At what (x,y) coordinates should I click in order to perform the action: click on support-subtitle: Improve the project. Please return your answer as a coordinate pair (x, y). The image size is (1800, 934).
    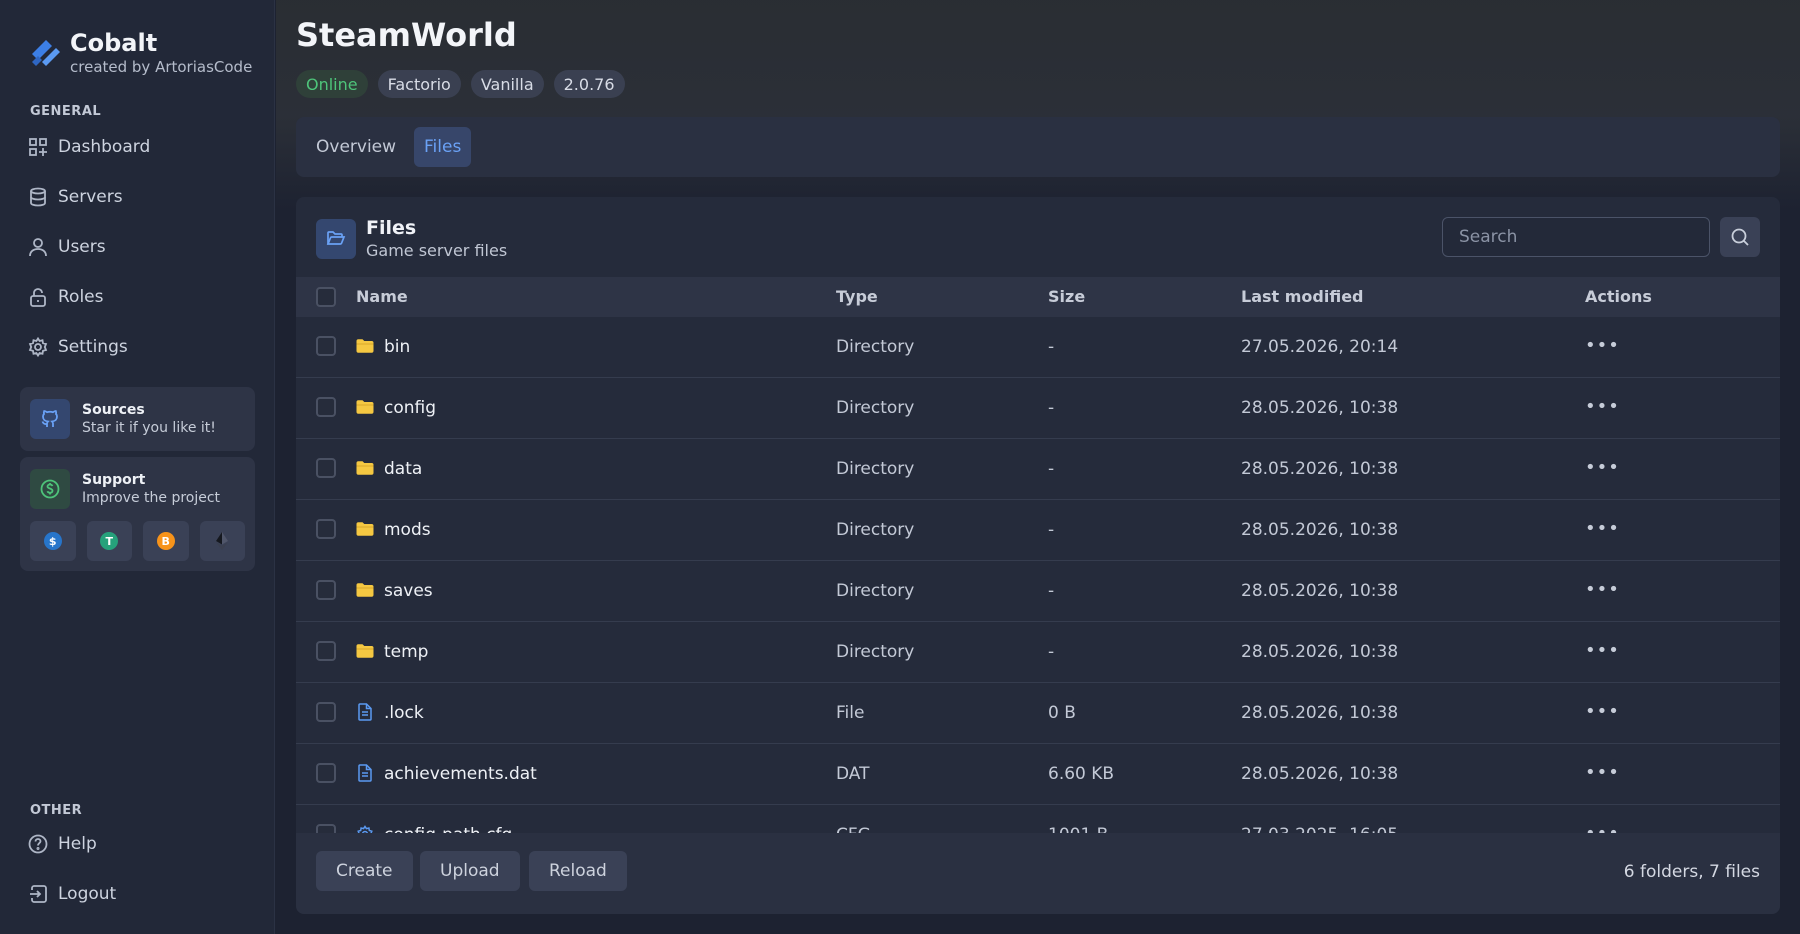
    Looking at the image, I should click on (151, 498).